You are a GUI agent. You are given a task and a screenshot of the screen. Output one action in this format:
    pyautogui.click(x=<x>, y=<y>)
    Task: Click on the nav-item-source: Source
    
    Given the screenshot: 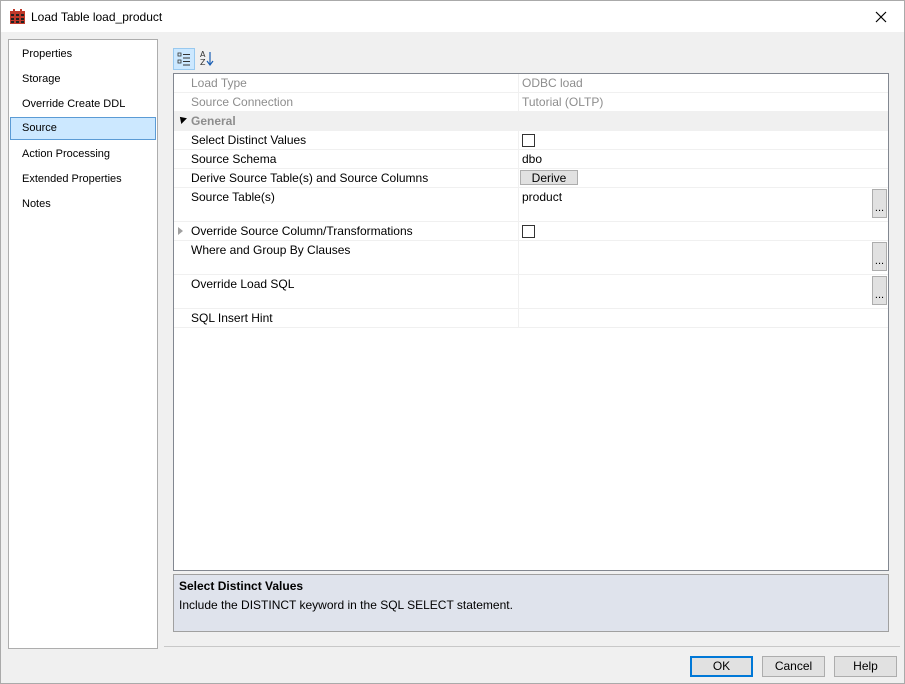 What is the action you would take?
    pyautogui.click(x=83, y=128)
    